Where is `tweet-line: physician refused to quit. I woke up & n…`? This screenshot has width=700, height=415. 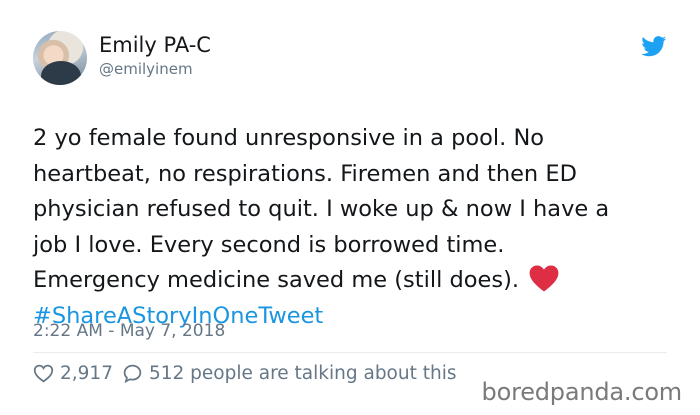
tweet-line: physician refused to quit. I woke up & n… is located at coordinates (321, 209).